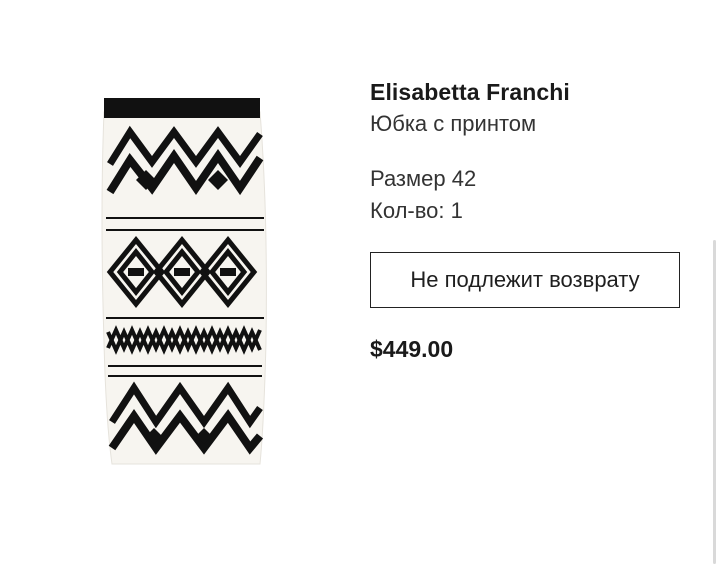 The height and width of the screenshot is (564, 720). Describe the element at coordinates (530, 92) in the screenshot. I see `brand-name: Elisabetta Franchi` at that location.